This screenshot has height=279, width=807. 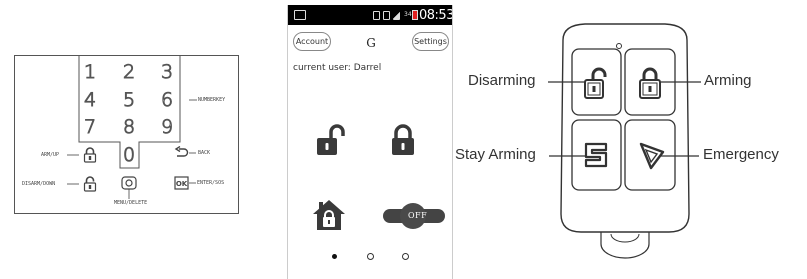 What do you see at coordinates (337, 68) in the screenshot?
I see `current-user-text: current user: Darrel` at bounding box center [337, 68].